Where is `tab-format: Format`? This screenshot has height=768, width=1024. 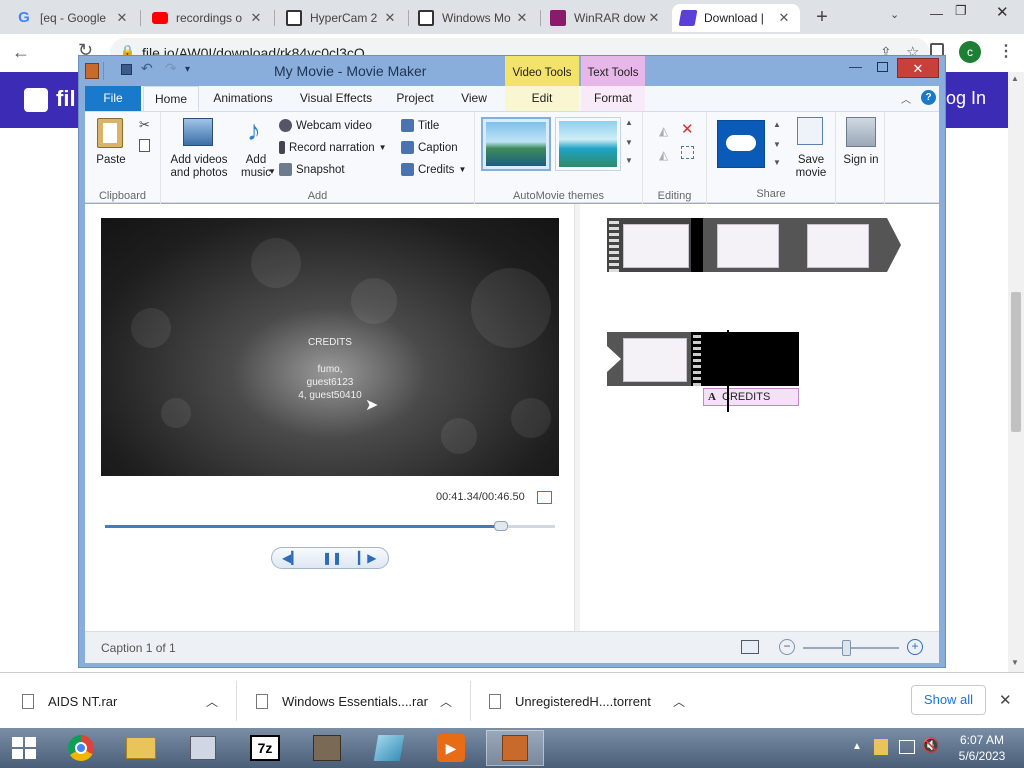 tab-format: Format is located at coordinates (613, 98).